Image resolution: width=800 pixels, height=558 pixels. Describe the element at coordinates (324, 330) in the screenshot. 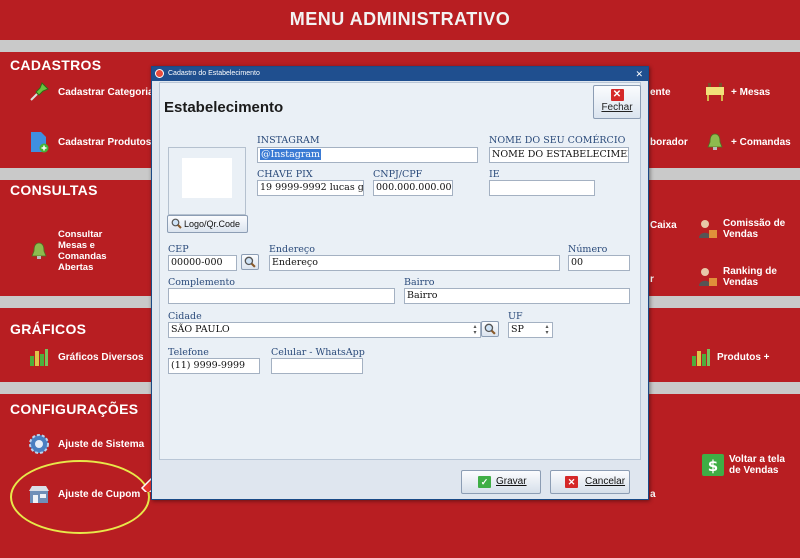

I see `cidade-select: SÃO PAULO ▴ ▾` at that location.